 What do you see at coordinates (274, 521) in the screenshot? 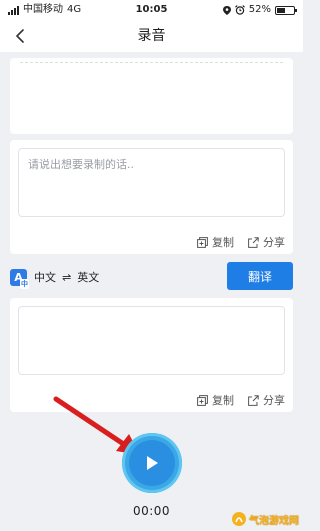
I see `watermark-text: 气泡游戏网` at bounding box center [274, 521].